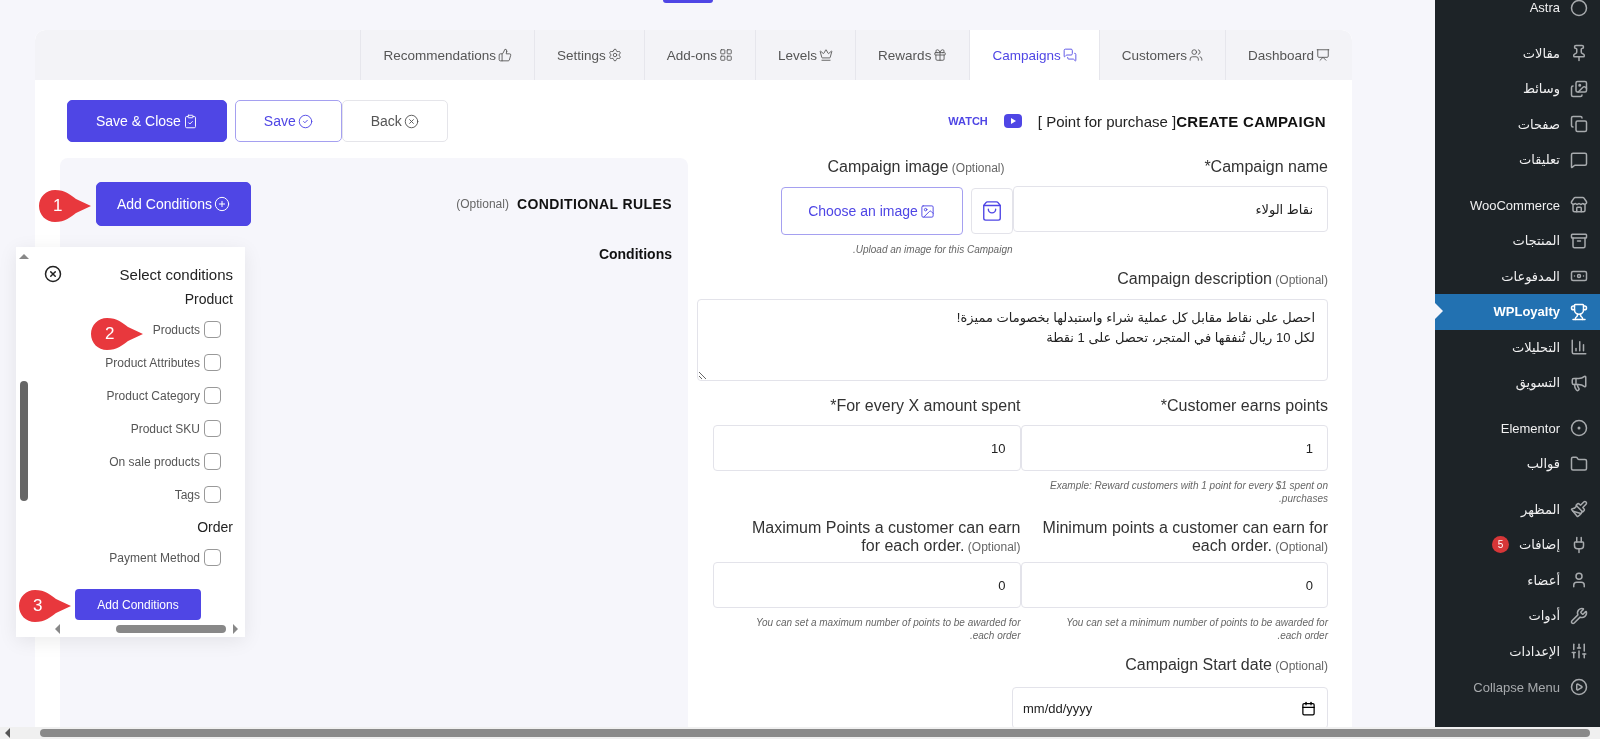 Image resolution: width=1600 pixels, height=739 pixels. What do you see at coordinates (968, 121) in the screenshot?
I see `watch-link: WATCH` at bounding box center [968, 121].